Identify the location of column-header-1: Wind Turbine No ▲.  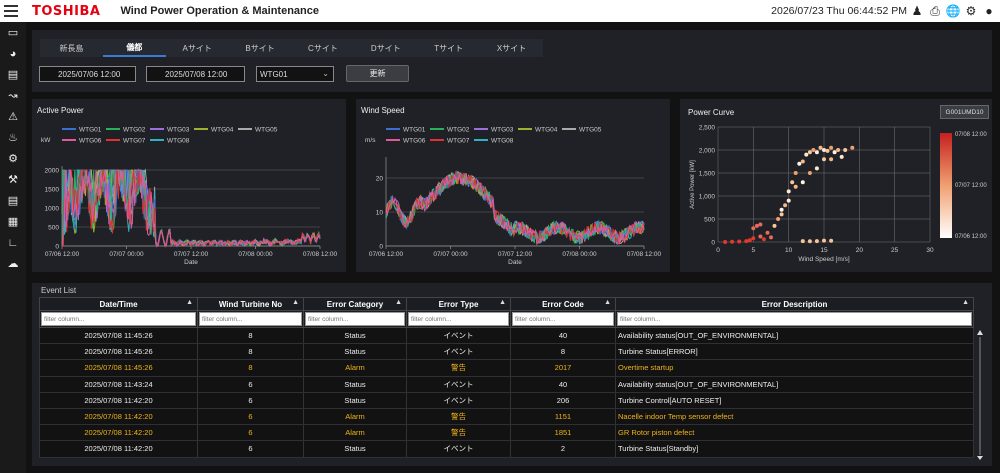
(250, 304).